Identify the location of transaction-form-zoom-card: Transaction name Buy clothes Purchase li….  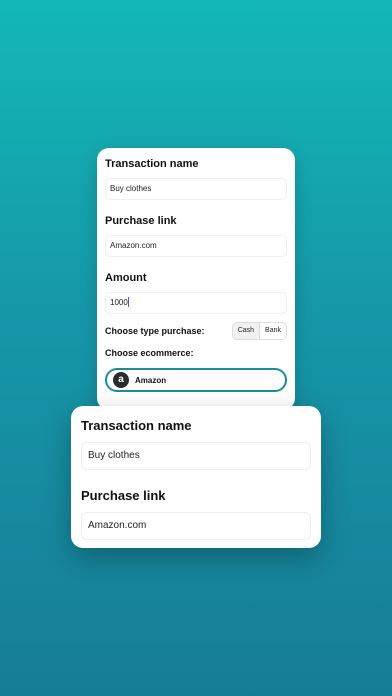
(196, 477).